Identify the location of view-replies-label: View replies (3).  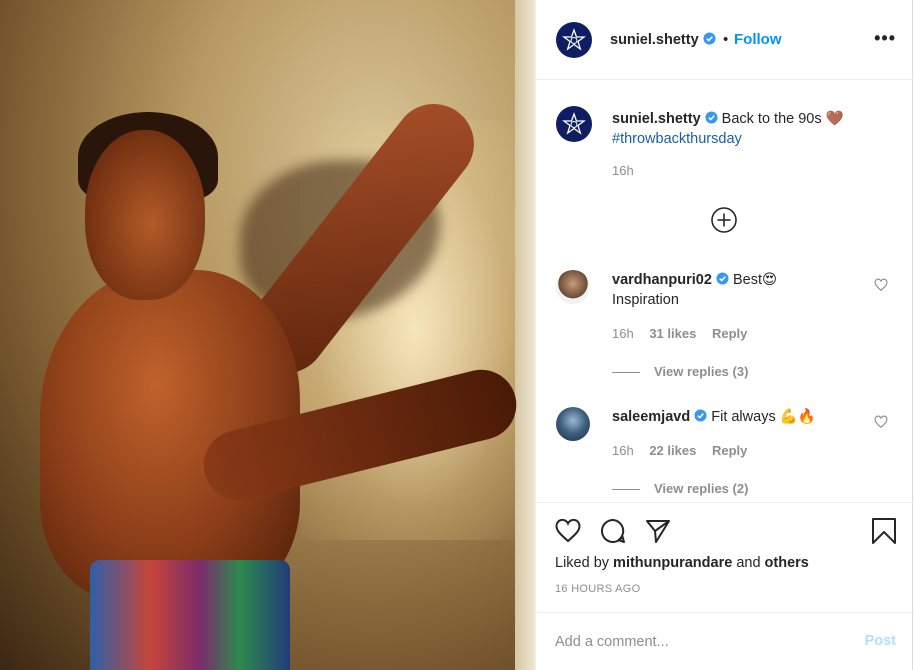
(701, 371).